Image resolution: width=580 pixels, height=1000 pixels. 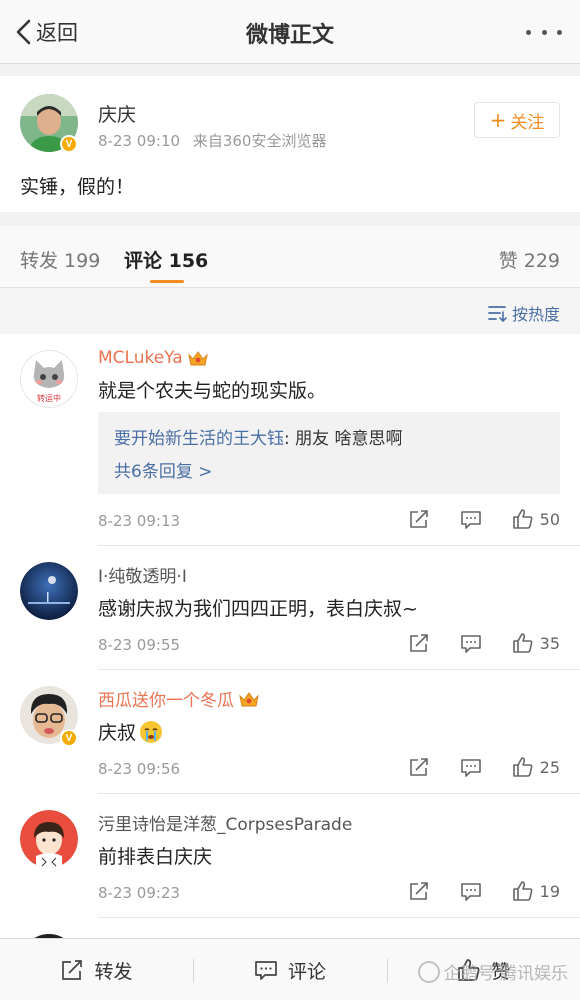 I want to click on bottom-action-bar: 转发 评论 赞 企鹅号 腾讯娱乐, so click(x=290, y=969).